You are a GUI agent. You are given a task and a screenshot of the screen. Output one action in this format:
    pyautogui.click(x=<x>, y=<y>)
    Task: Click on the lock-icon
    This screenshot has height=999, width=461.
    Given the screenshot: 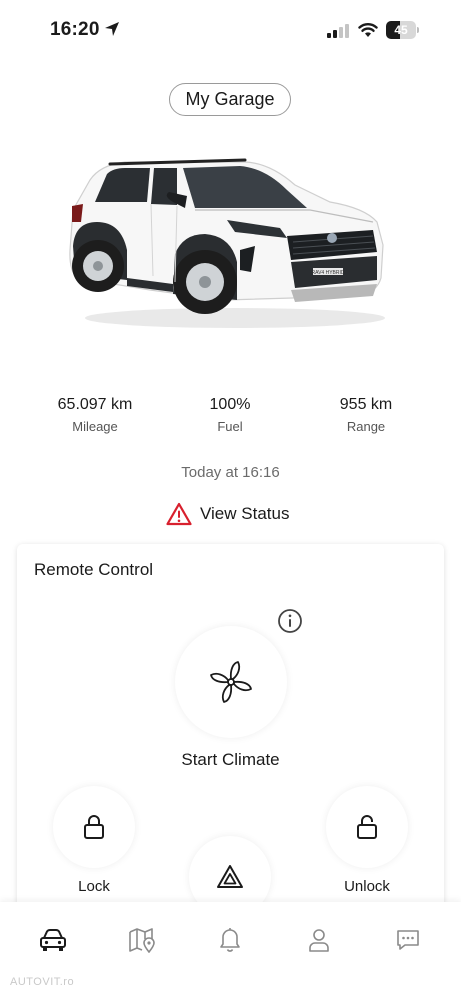 What is the action you would take?
    pyautogui.click(x=94, y=827)
    